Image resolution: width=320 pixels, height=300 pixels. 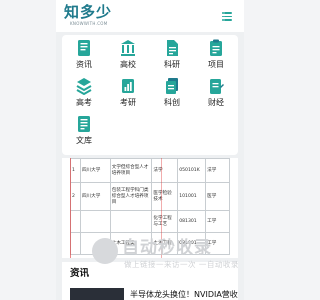 I want to click on table-row: 1 四川大学 文学但综合型人才培养项目 法学 050101K 法学, so click(x=150, y=170).